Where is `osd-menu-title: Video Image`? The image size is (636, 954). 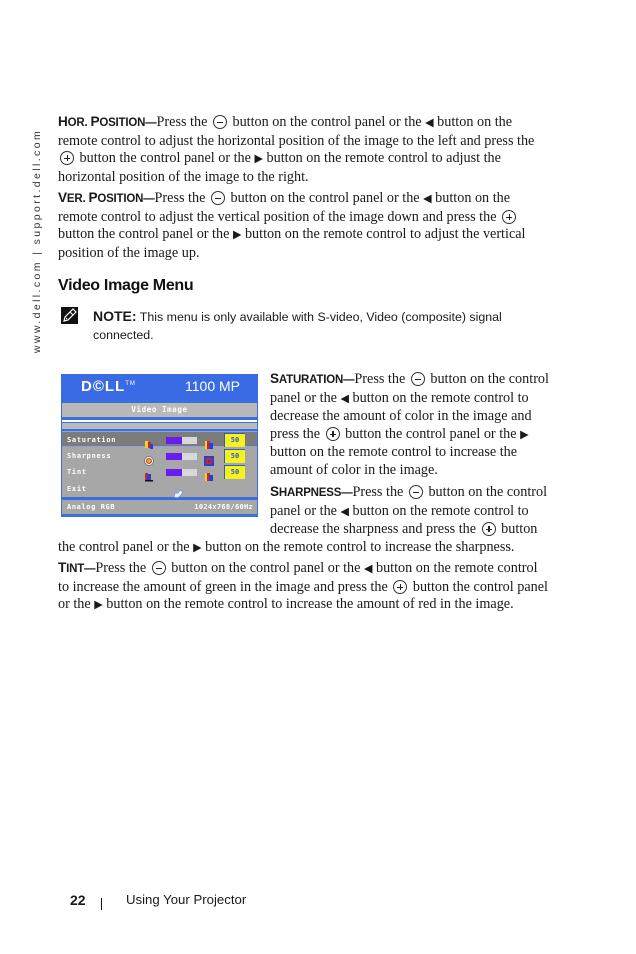 osd-menu-title: Video Image is located at coordinates (159, 410).